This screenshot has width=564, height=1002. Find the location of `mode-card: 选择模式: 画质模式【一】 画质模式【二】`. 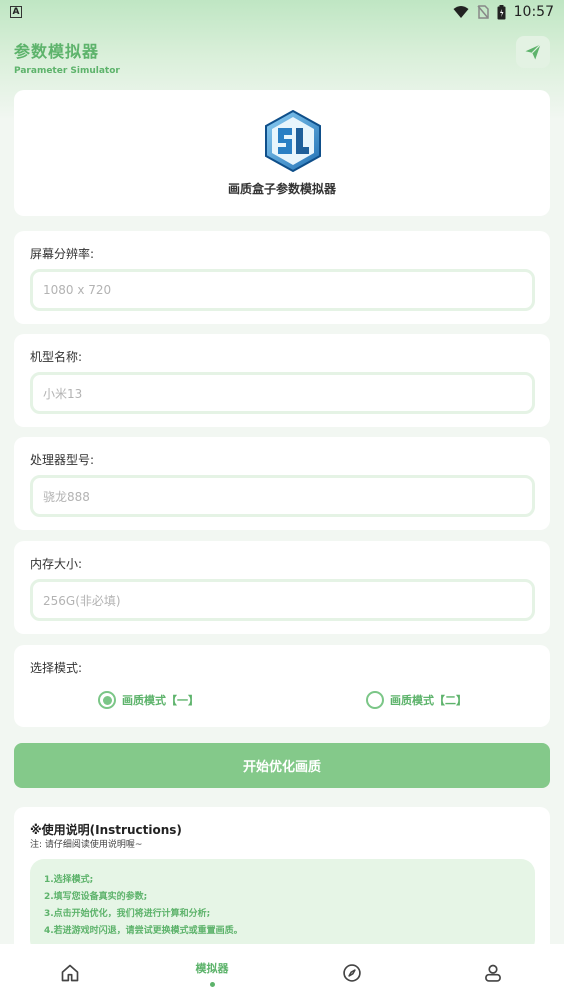

mode-card: 选择模式: 画质模式【一】 画质模式【二】 is located at coordinates (282, 686).